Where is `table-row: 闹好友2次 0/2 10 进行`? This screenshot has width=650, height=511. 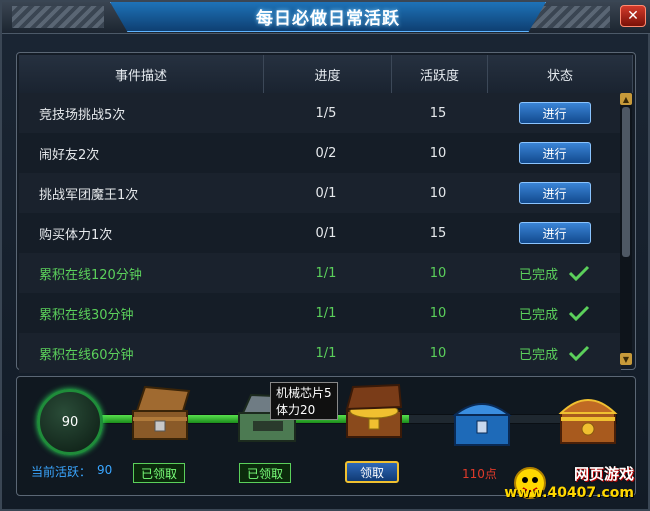
table-row: 闹好友2次 0/2 10 进行 is located at coordinates (320, 153).